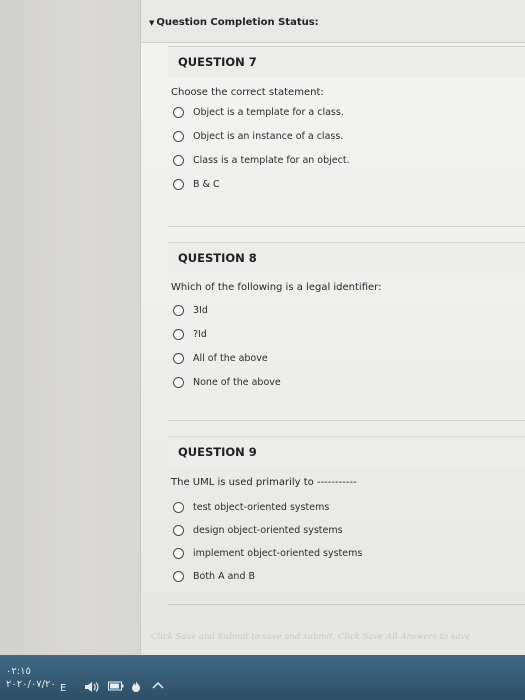 This screenshot has height=700, width=525. Describe the element at coordinates (333, 21) in the screenshot. I see `status-bar: ▼ Question Completion Status:` at that location.